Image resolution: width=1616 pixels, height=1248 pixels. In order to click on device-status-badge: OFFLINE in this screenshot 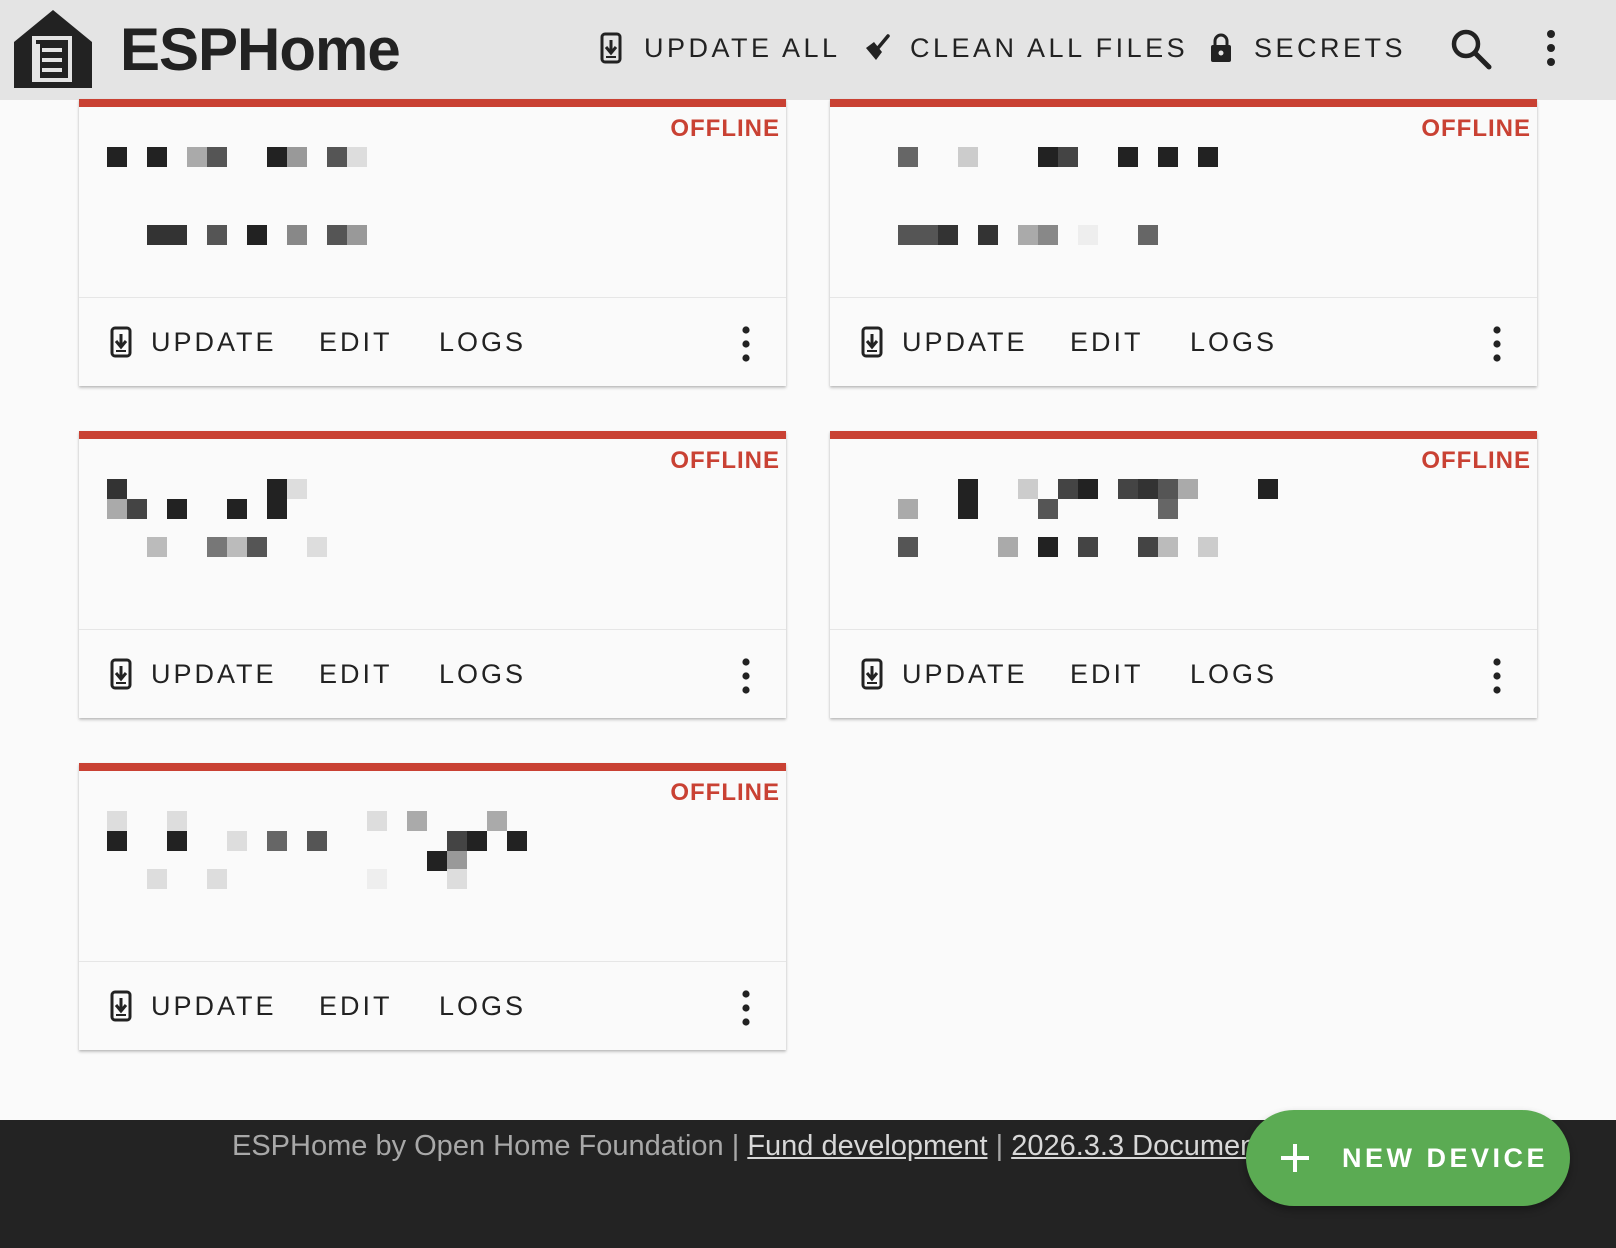, I will do `click(1476, 128)`.